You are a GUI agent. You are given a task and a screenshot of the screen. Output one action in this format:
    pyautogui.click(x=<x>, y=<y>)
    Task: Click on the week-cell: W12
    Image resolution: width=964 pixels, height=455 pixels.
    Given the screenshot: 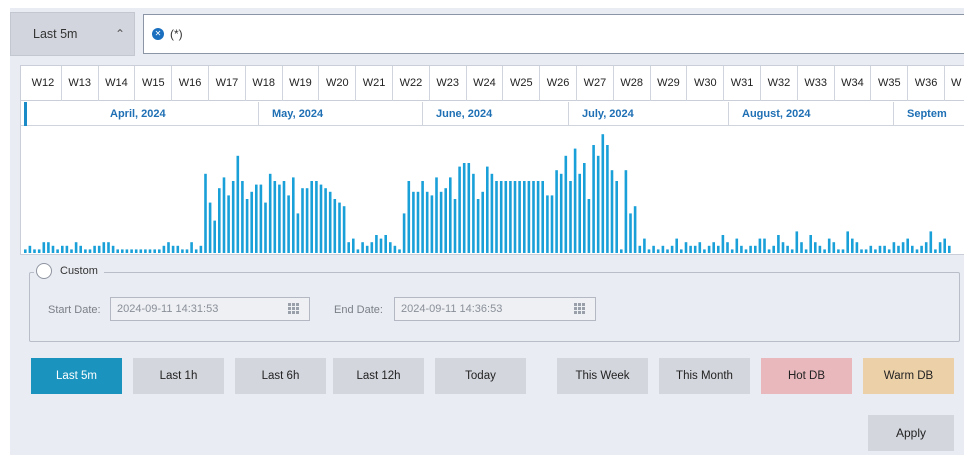 What is the action you would take?
    pyautogui.click(x=43, y=83)
    